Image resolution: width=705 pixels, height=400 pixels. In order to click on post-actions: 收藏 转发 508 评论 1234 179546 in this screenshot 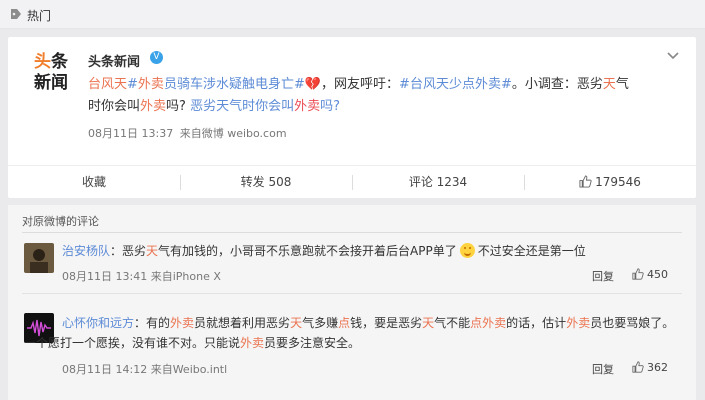, I will do `click(352, 182)`.